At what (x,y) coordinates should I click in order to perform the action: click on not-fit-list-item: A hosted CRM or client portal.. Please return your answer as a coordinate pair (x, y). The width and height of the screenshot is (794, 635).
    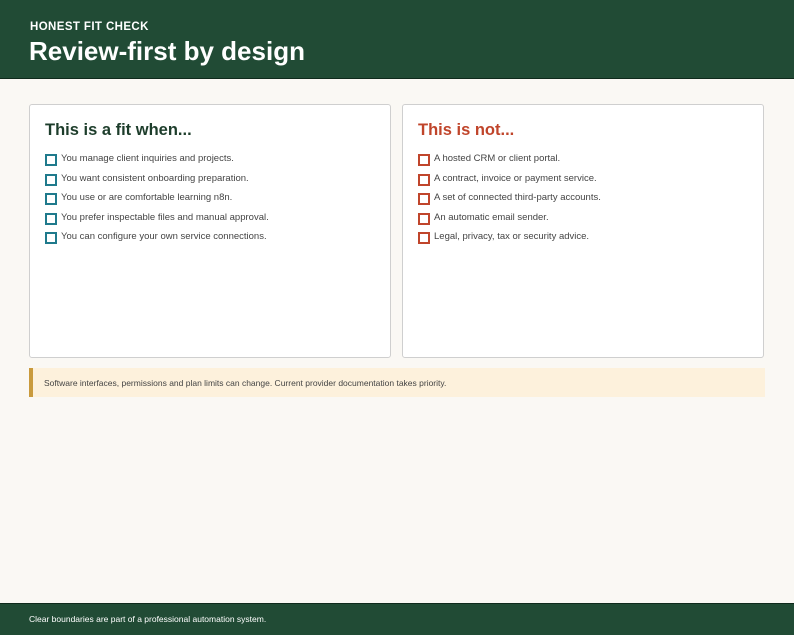
    Looking at the image, I should click on (509, 159).